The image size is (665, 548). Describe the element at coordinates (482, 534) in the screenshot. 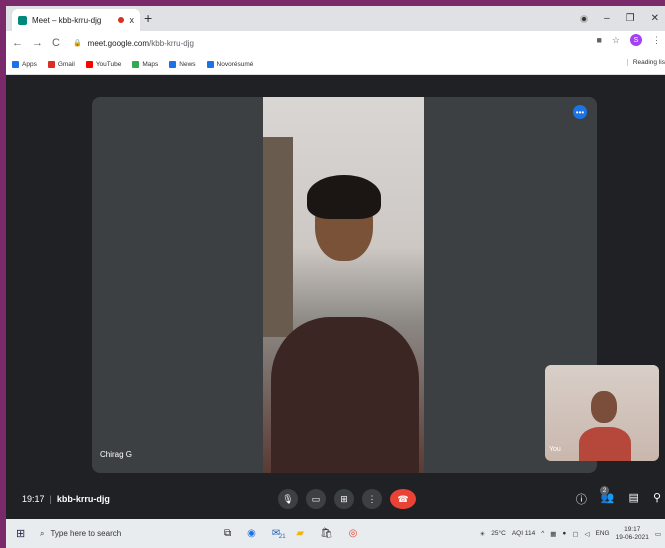

I see `weather-icon: ☀` at that location.